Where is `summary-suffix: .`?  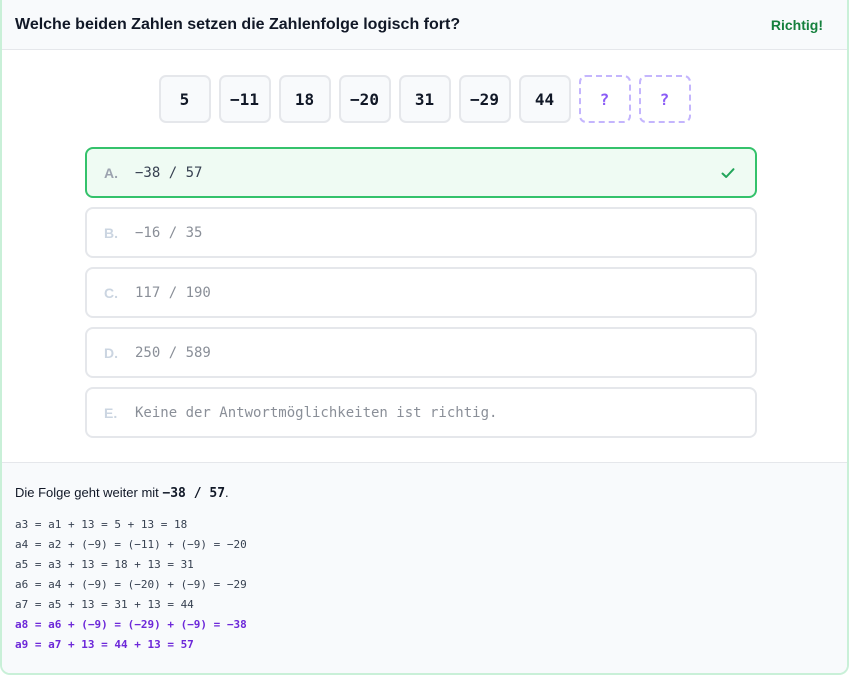
summary-suffix: . is located at coordinates (227, 492).